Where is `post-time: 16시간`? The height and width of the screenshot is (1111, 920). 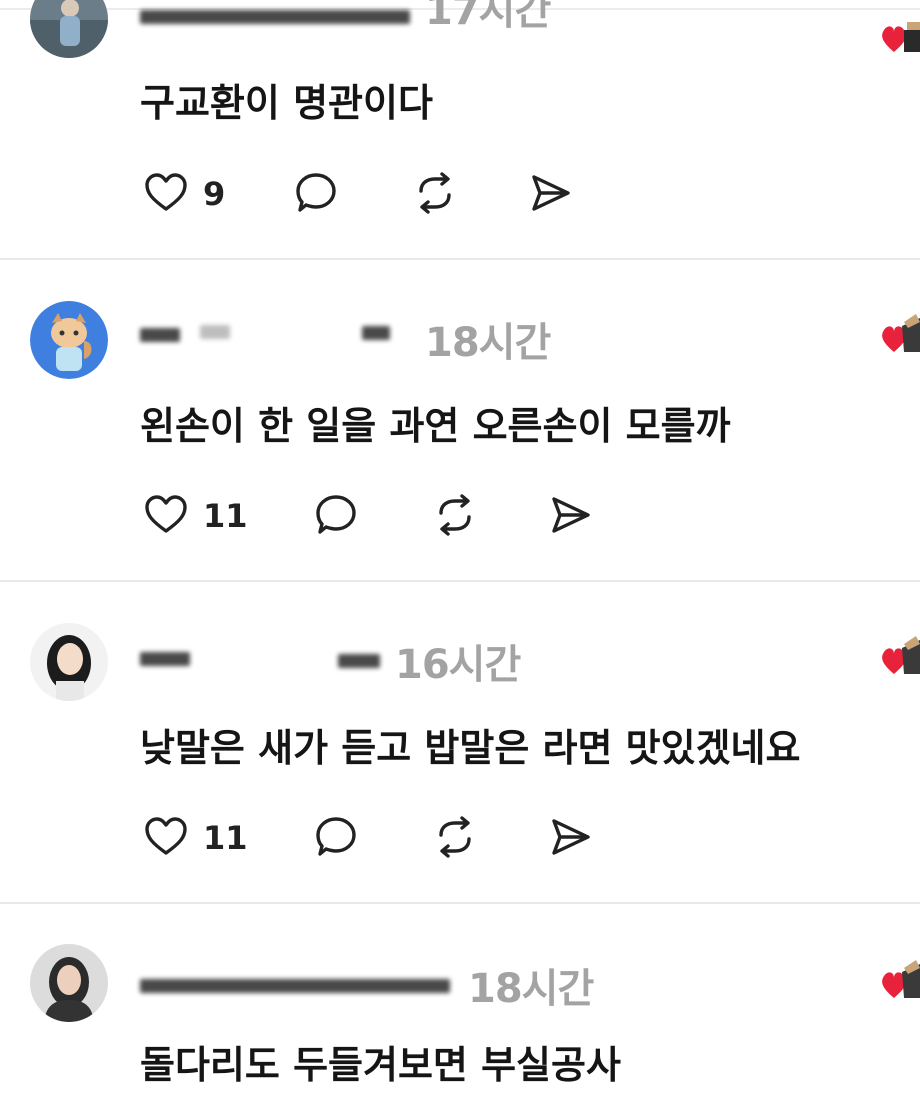 post-time: 16시간 is located at coordinates (458, 665).